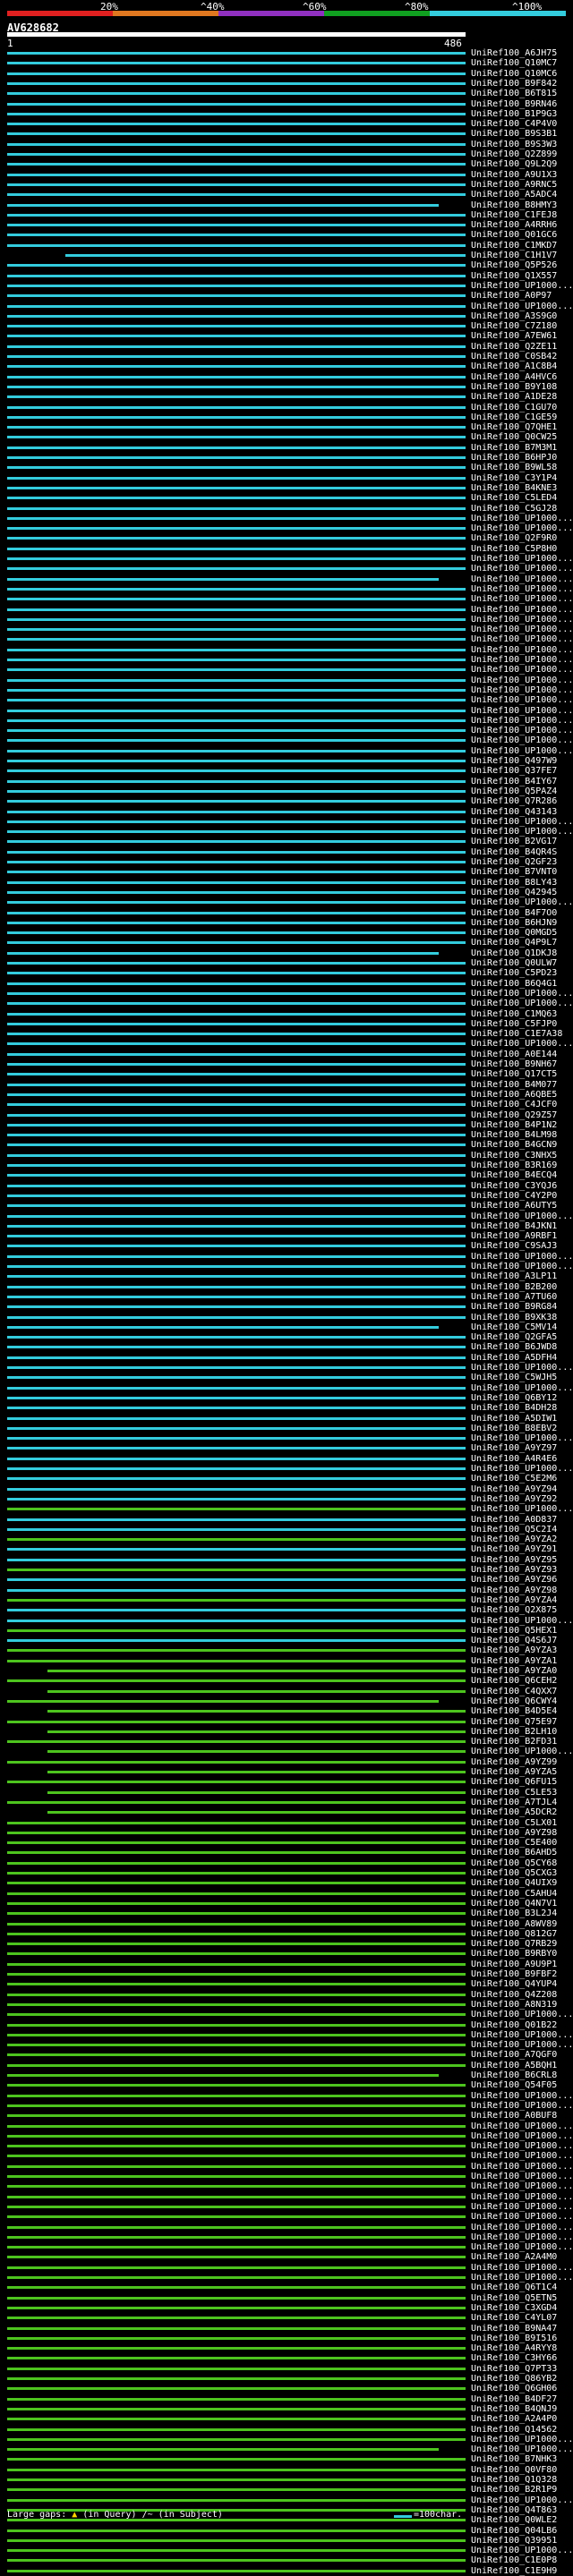 The image size is (573, 2576). I want to click on hit-label: UniRef100_A3S9G0, so click(514, 316).